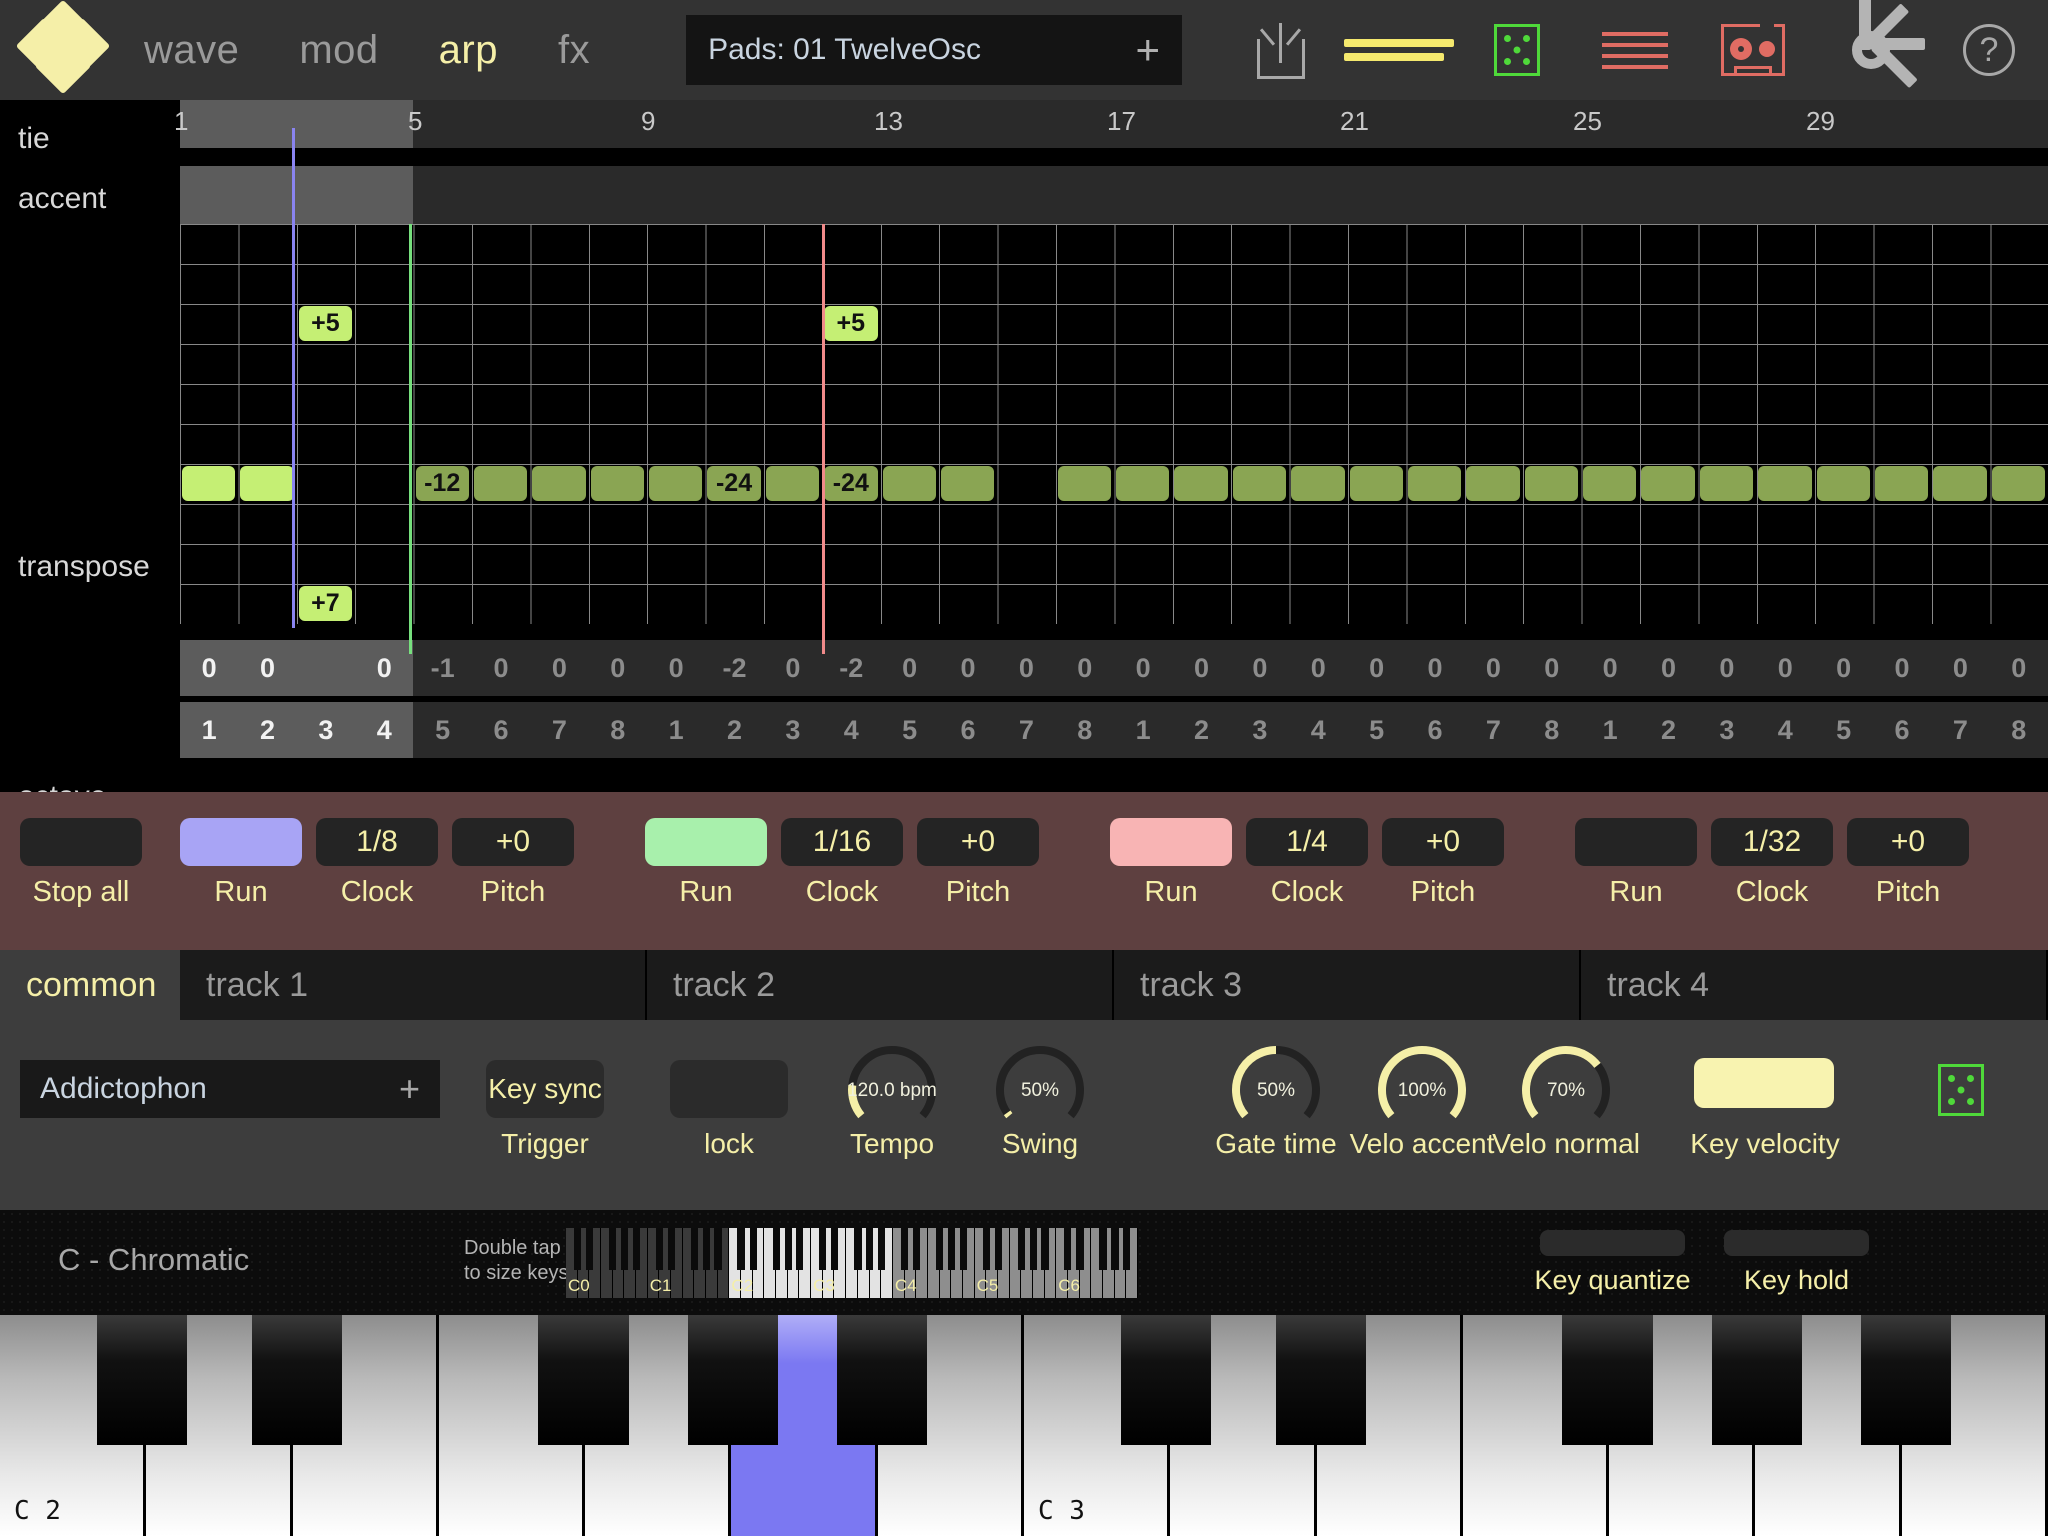  What do you see at coordinates (1814, 985) in the screenshot?
I see `tab-track-4: track 4` at bounding box center [1814, 985].